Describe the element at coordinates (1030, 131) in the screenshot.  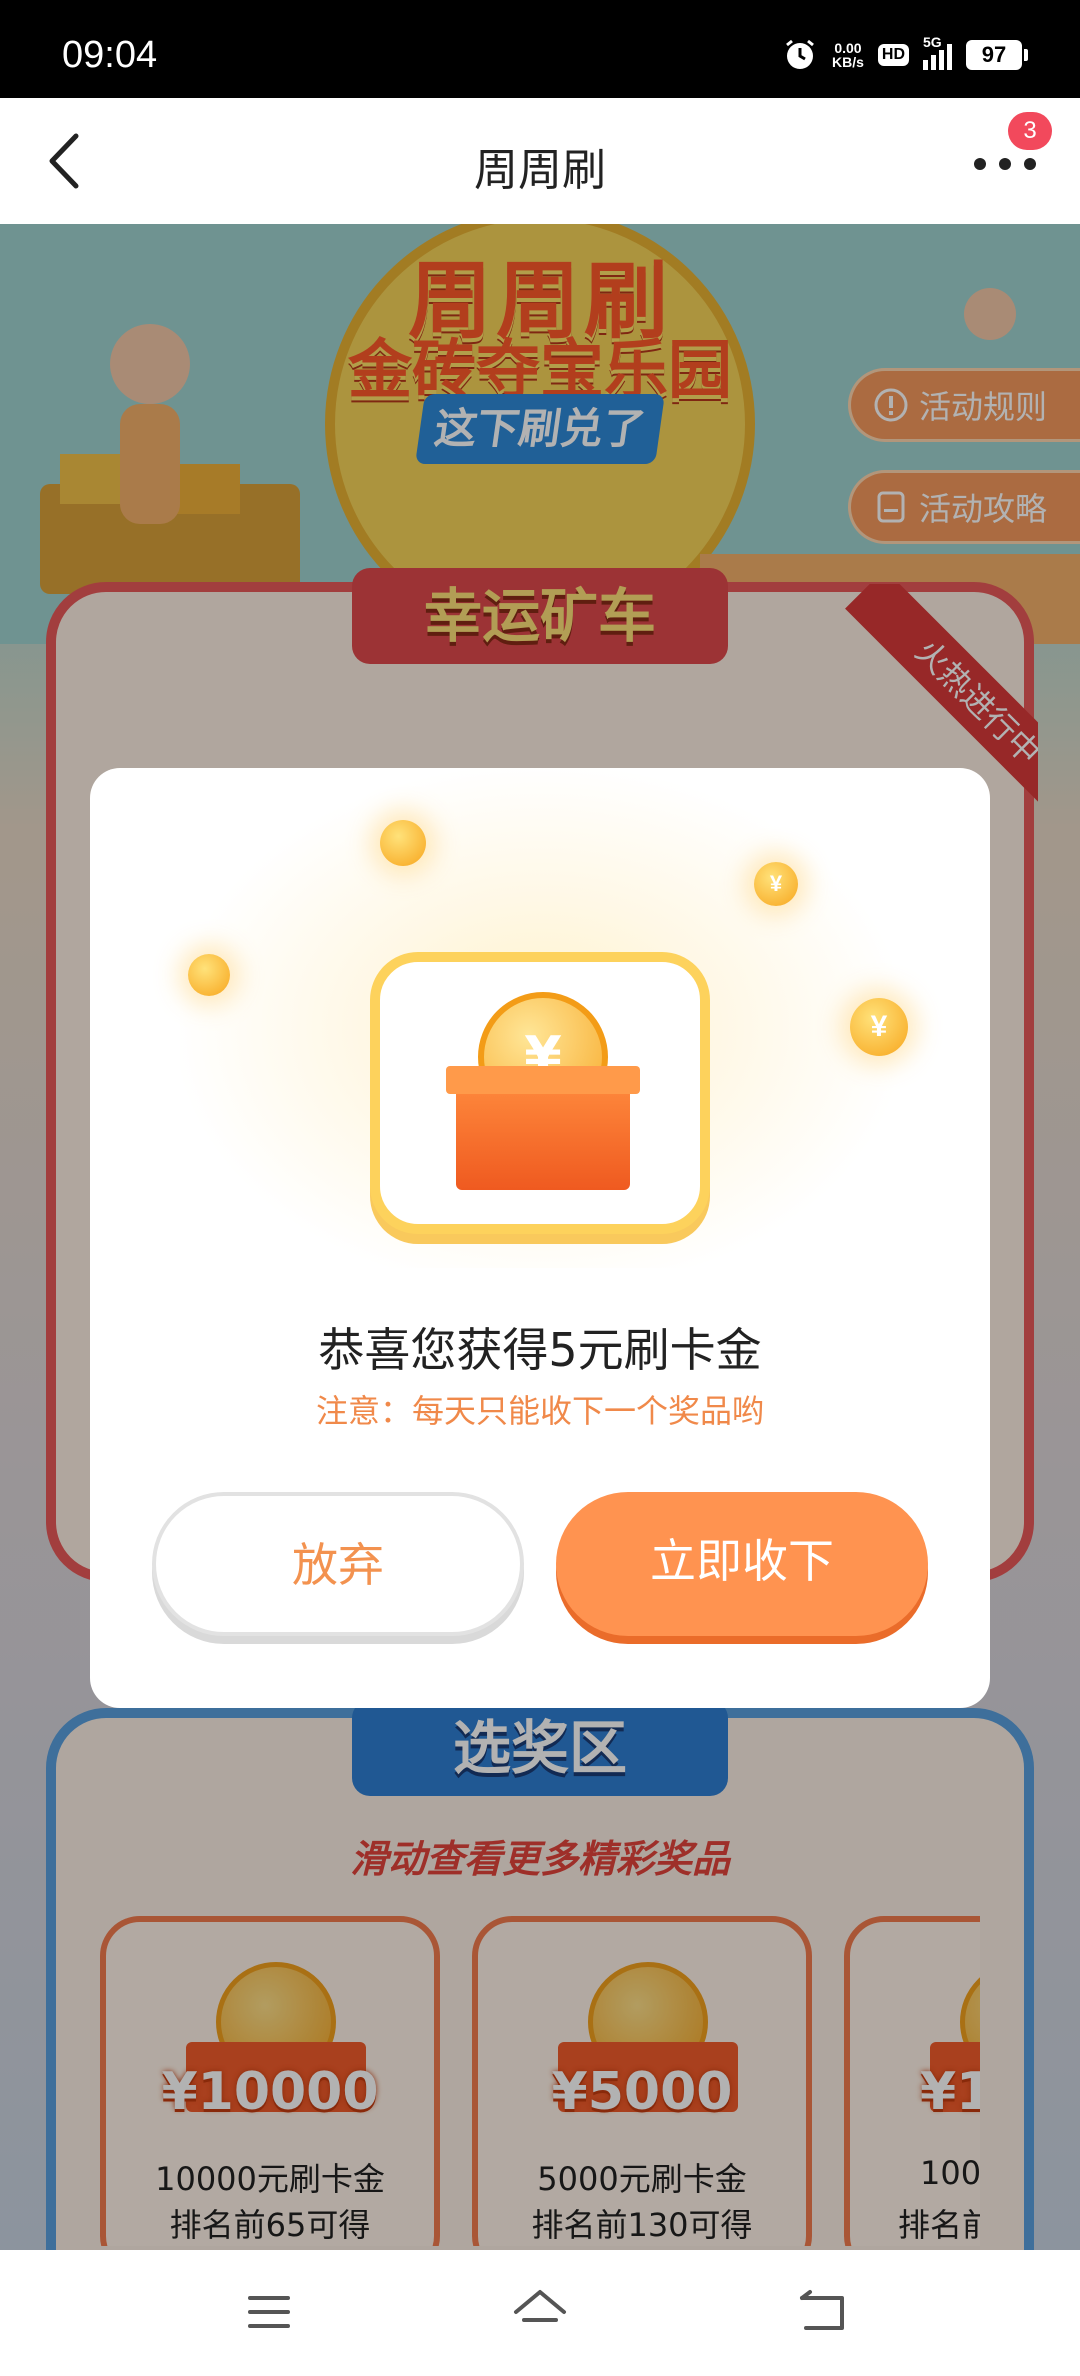
I see `notification-badge: 3` at that location.